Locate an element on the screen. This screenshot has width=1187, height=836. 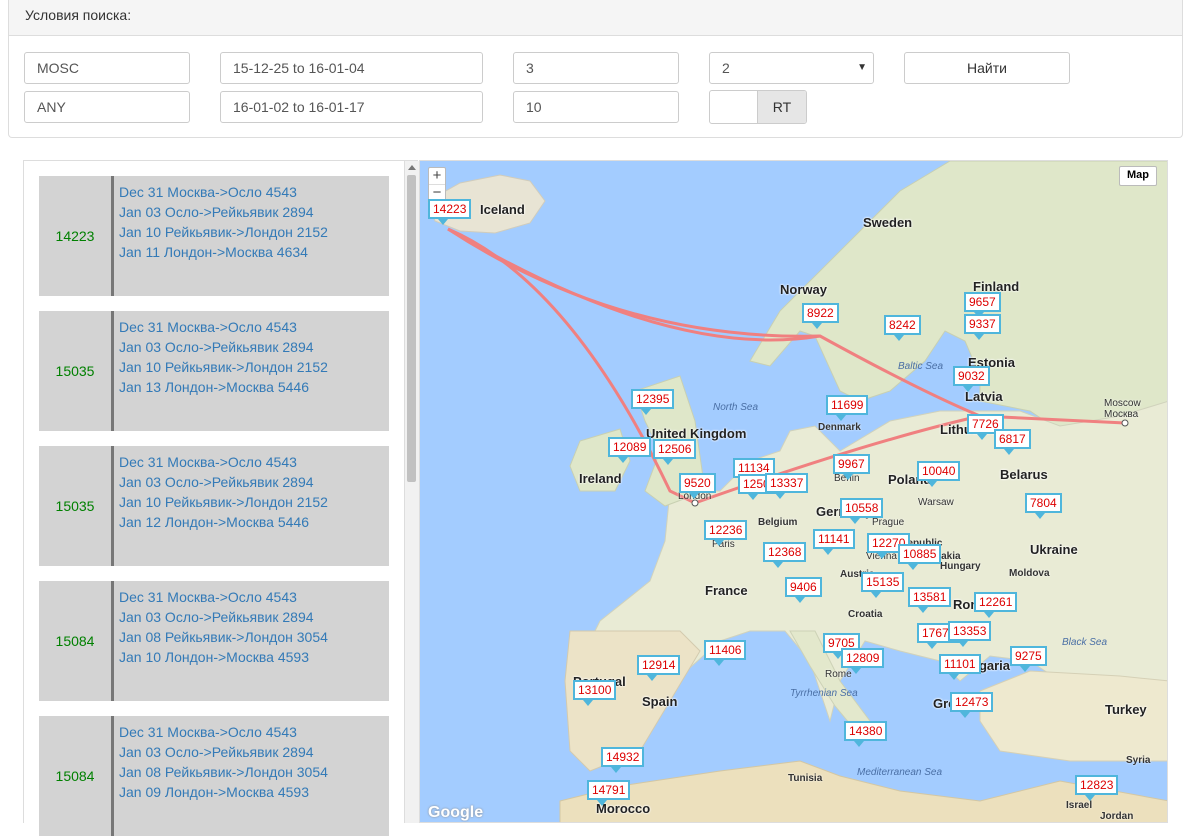
country-label: Norway is located at coordinates (803, 289).